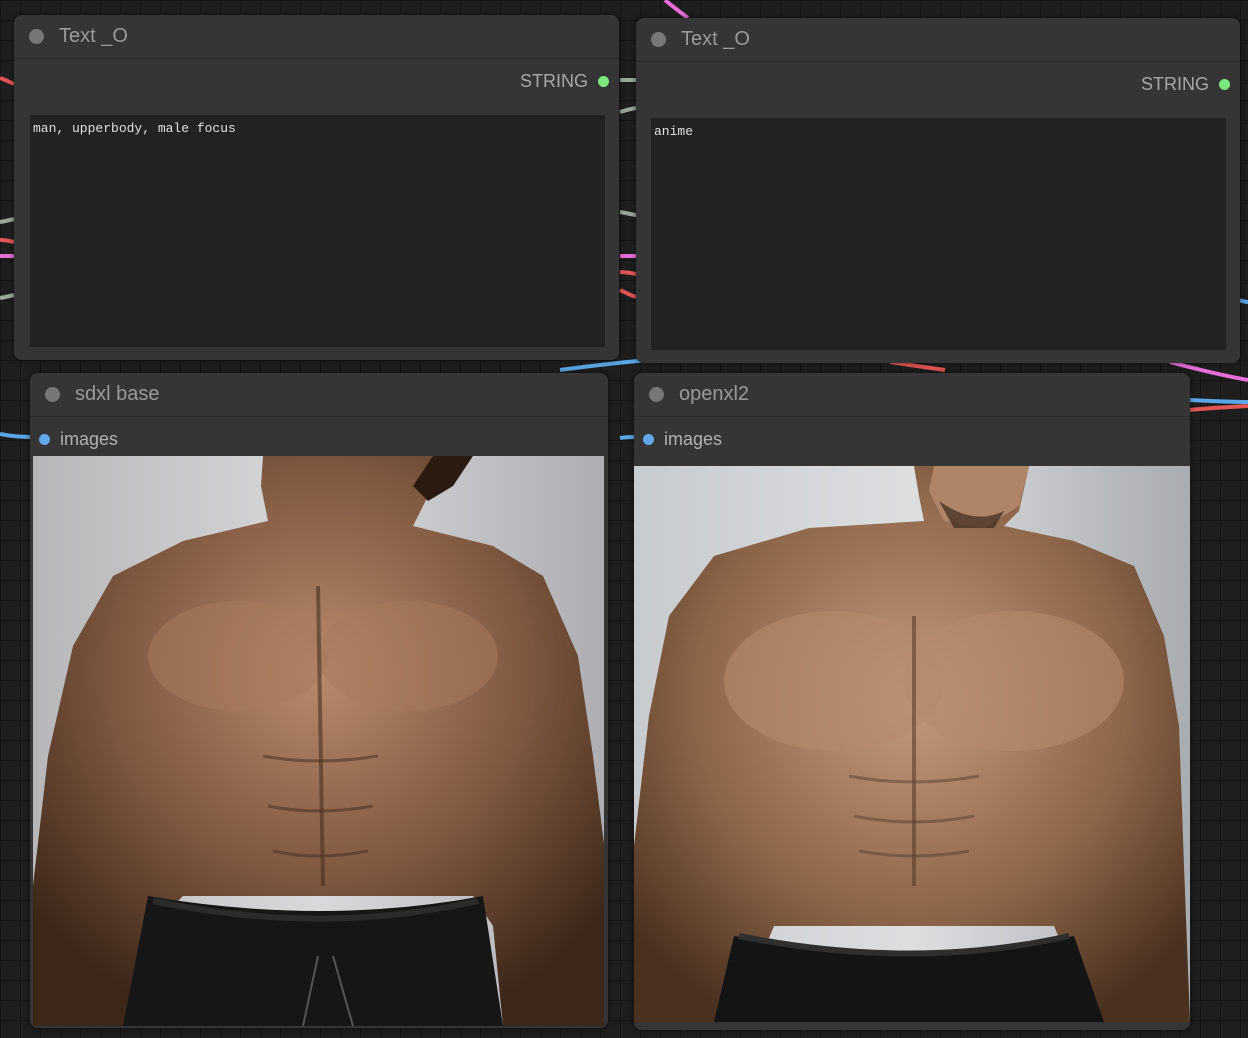  What do you see at coordinates (605, 365) in the screenshot?
I see `wire-blue-center` at bounding box center [605, 365].